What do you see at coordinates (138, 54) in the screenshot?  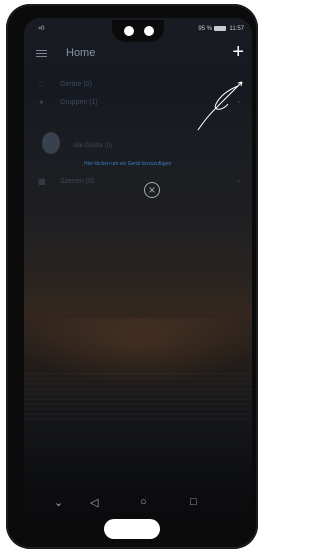 I see `app-bar: Home +` at bounding box center [138, 54].